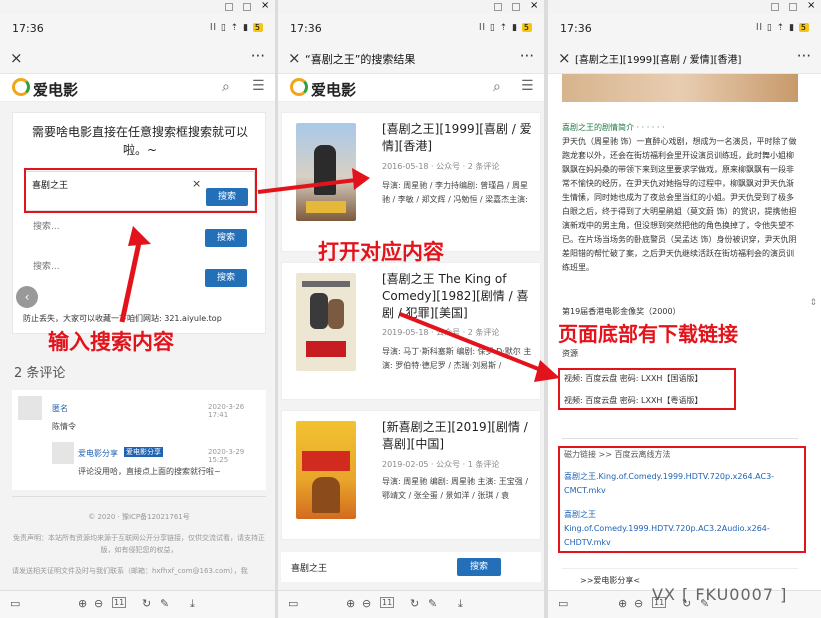  What do you see at coordinates (497, 87) in the screenshot?
I see `search-icon: ⌕` at bounding box center [497, 87].